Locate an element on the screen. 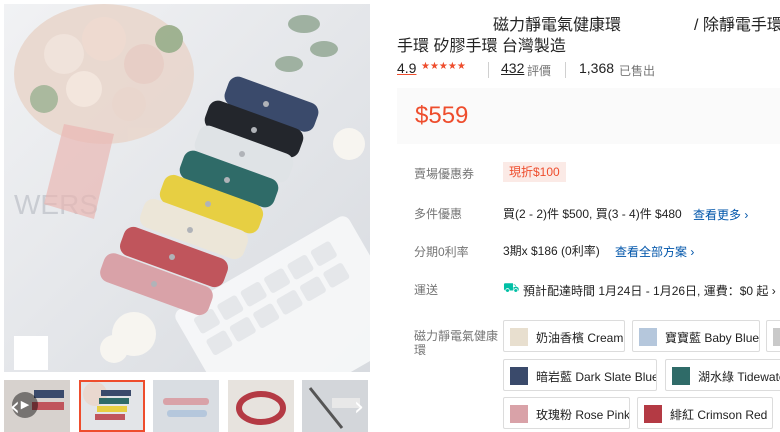 The width and height of the screenshot is (780, 432). sold-label: 已售出 is located at coordinates (637, 71).